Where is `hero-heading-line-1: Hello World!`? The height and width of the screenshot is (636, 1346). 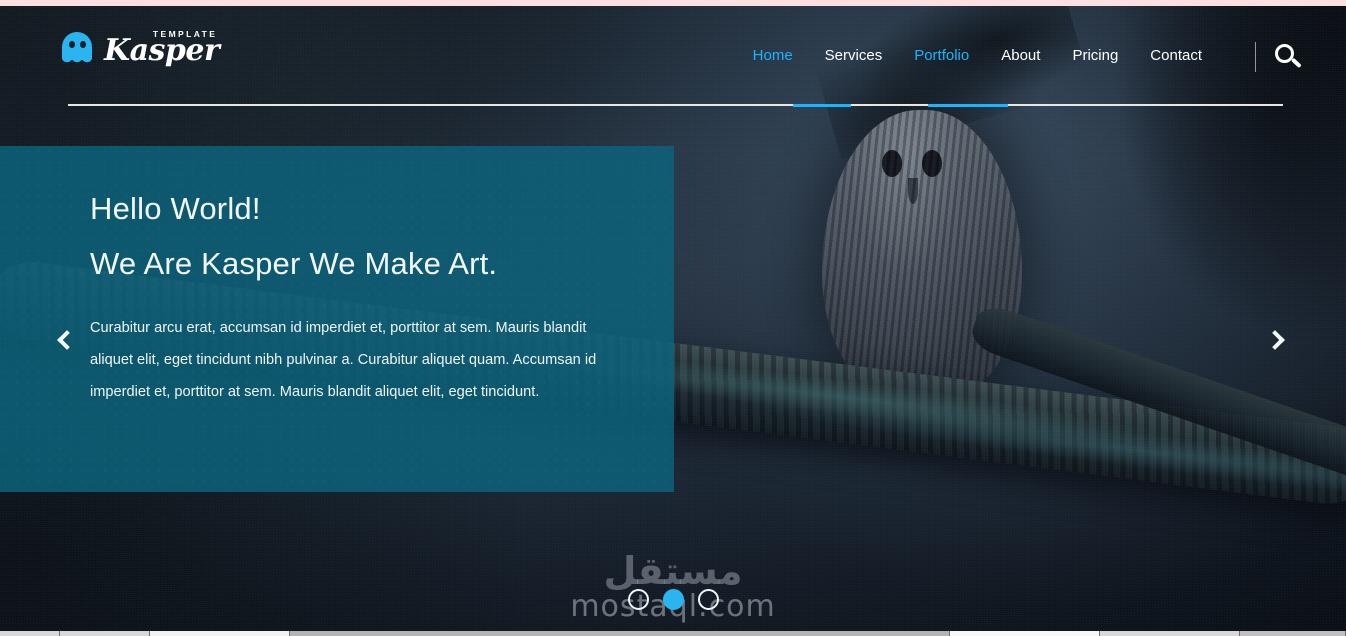 hero-heading-line-1: Hello World! is located at coordinates (175, 208).